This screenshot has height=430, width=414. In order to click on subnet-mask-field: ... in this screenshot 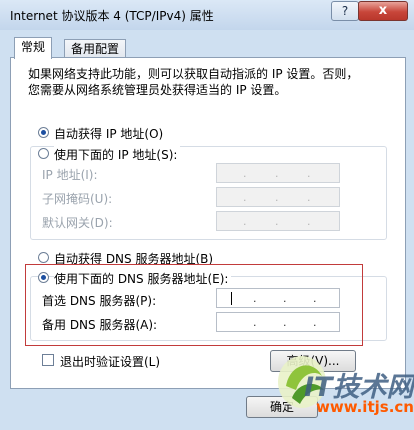, I will do `click(278, 197)`.